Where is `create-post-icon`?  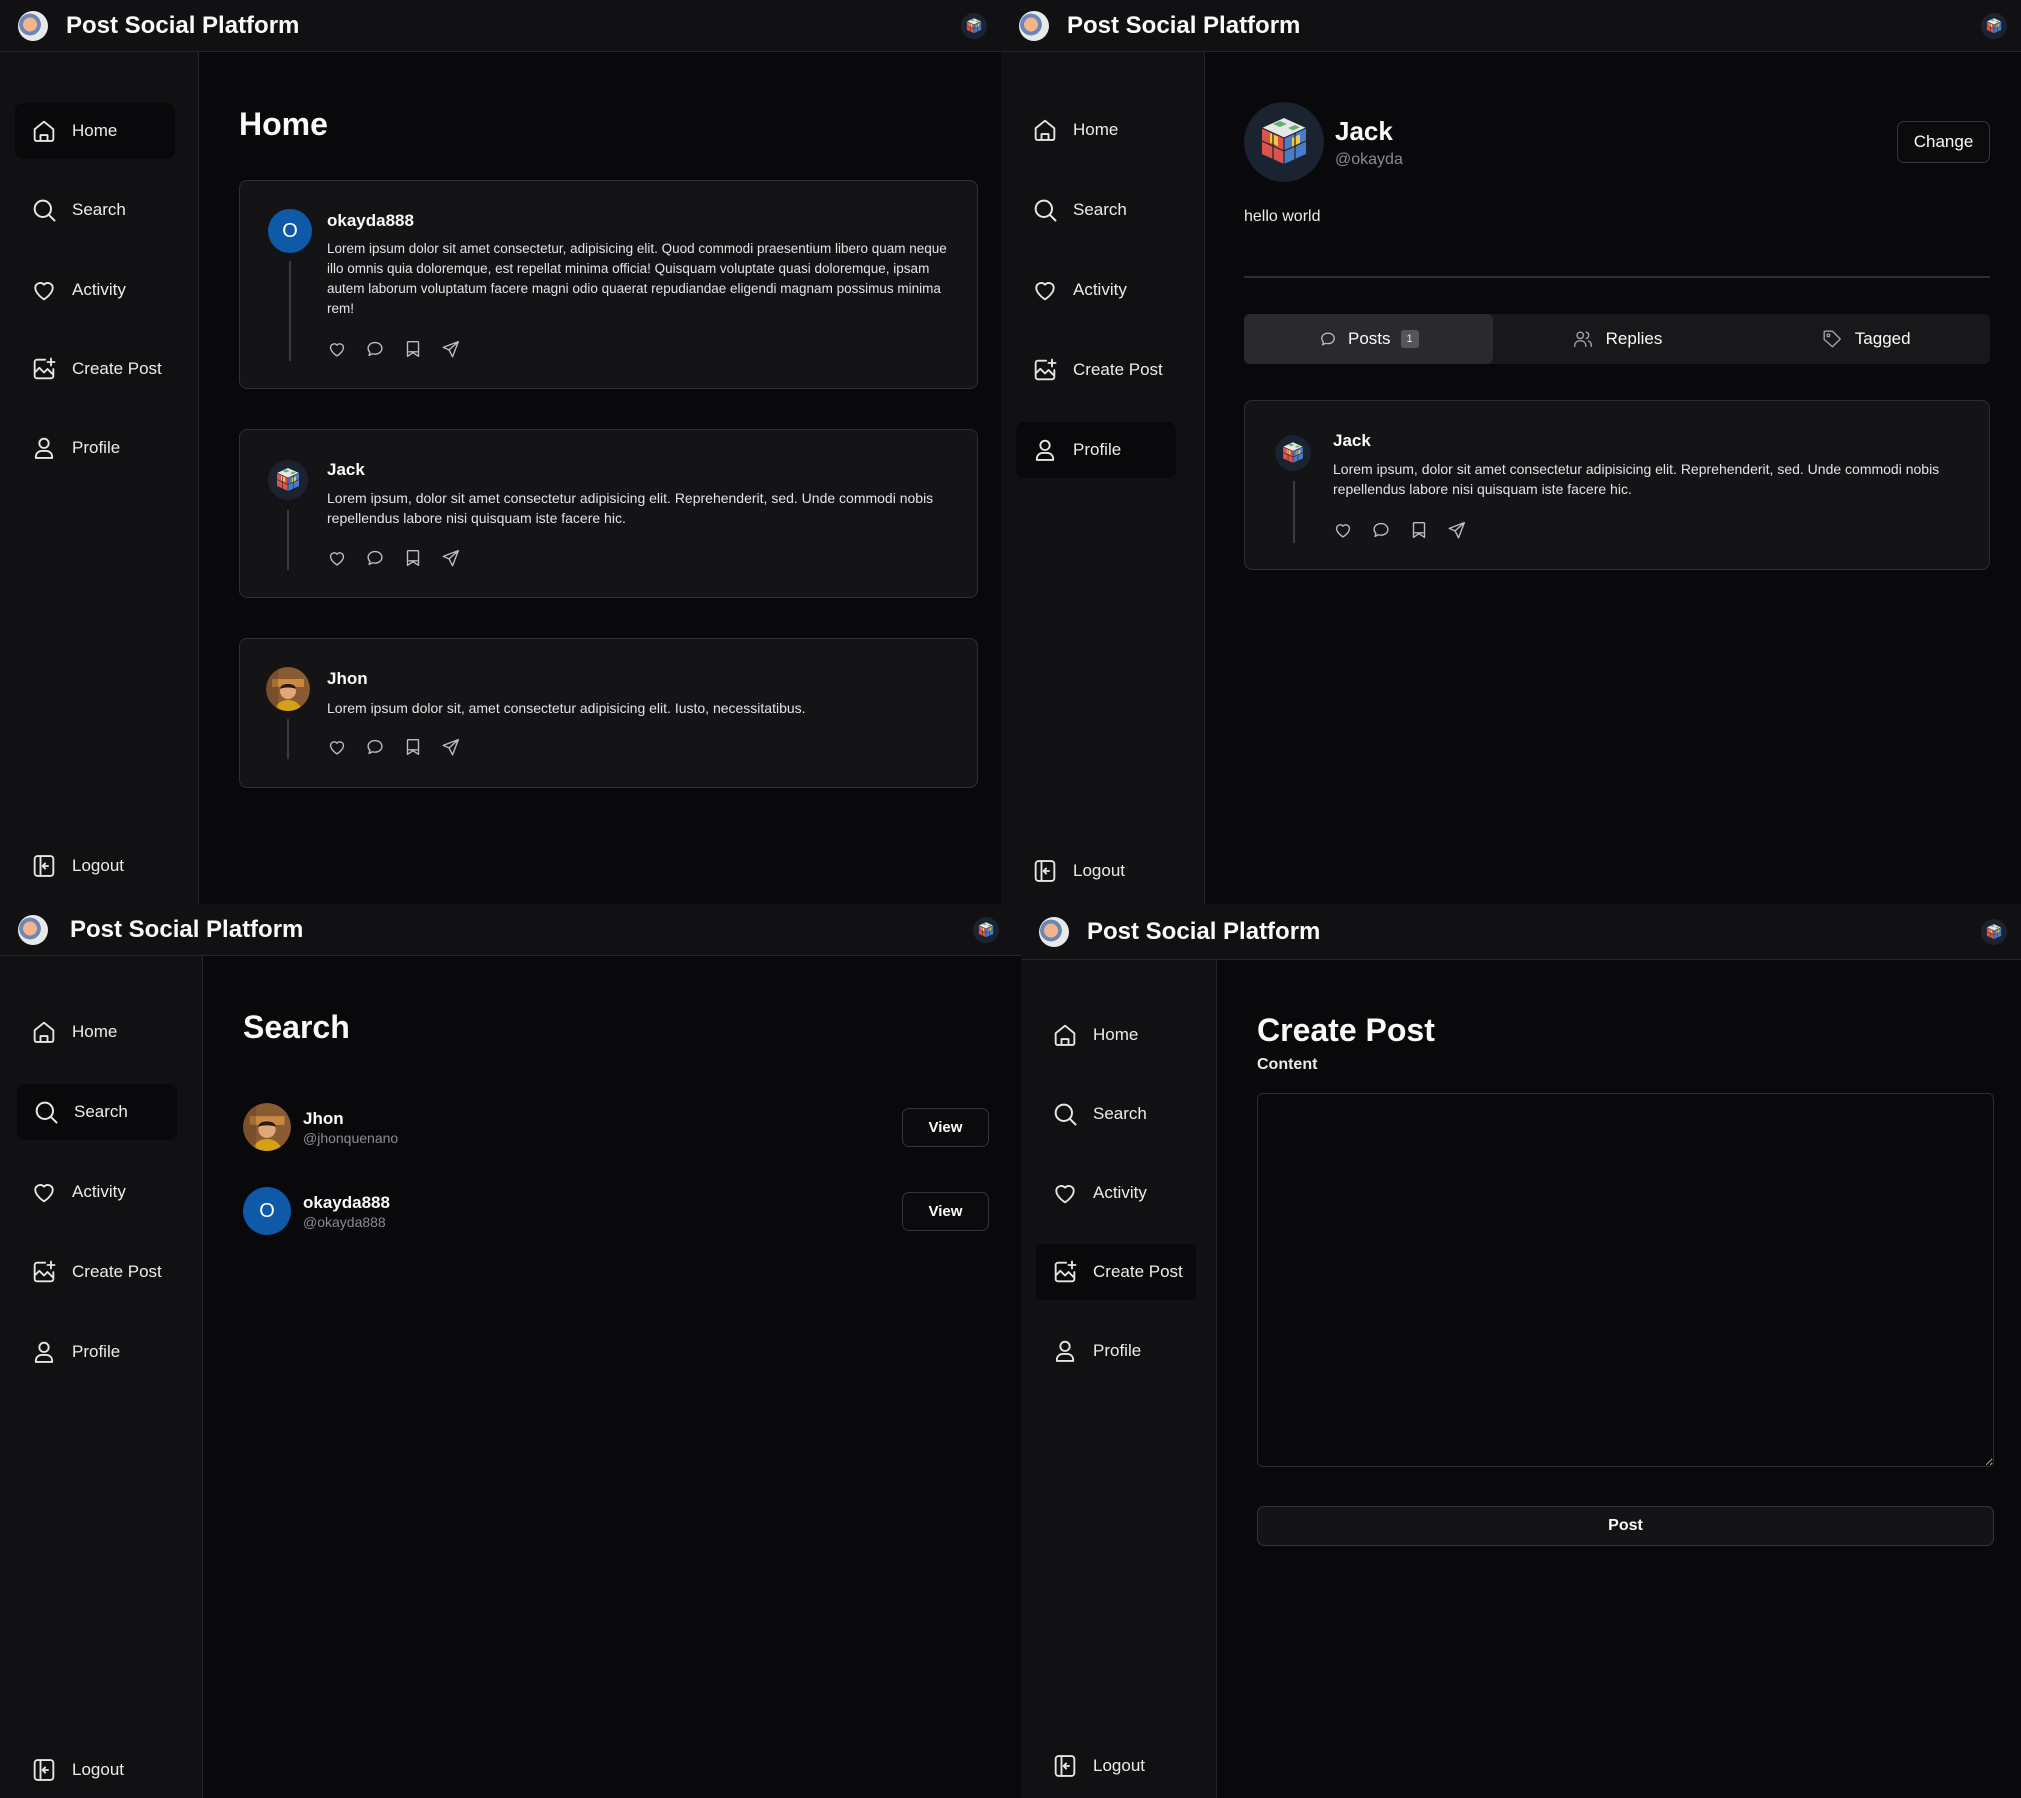 create-post-icon is located at coordinates (44, 1272).